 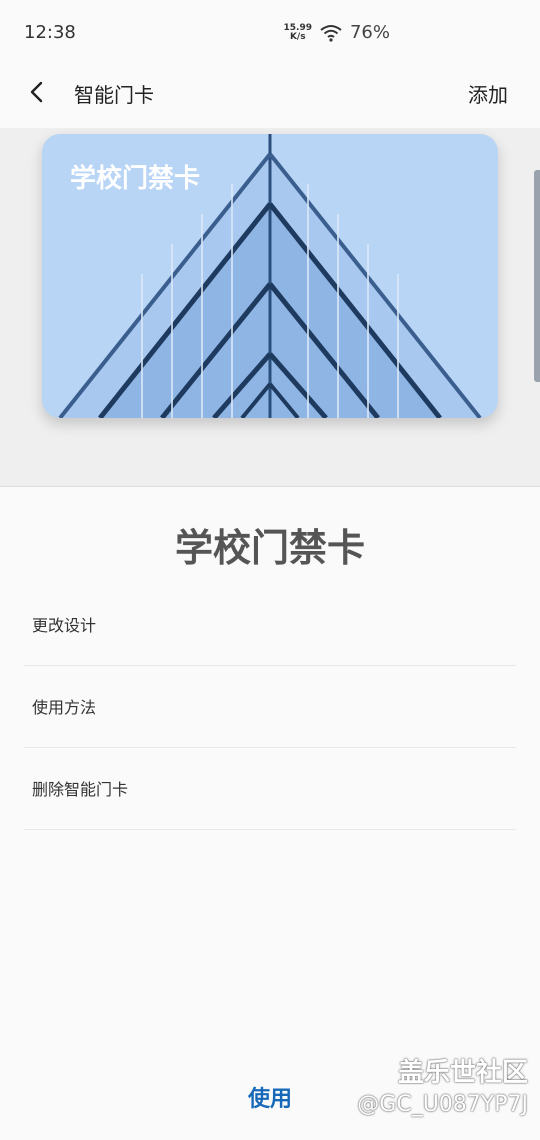 I want to click on scroll-handle, so click(x=537, y=276).